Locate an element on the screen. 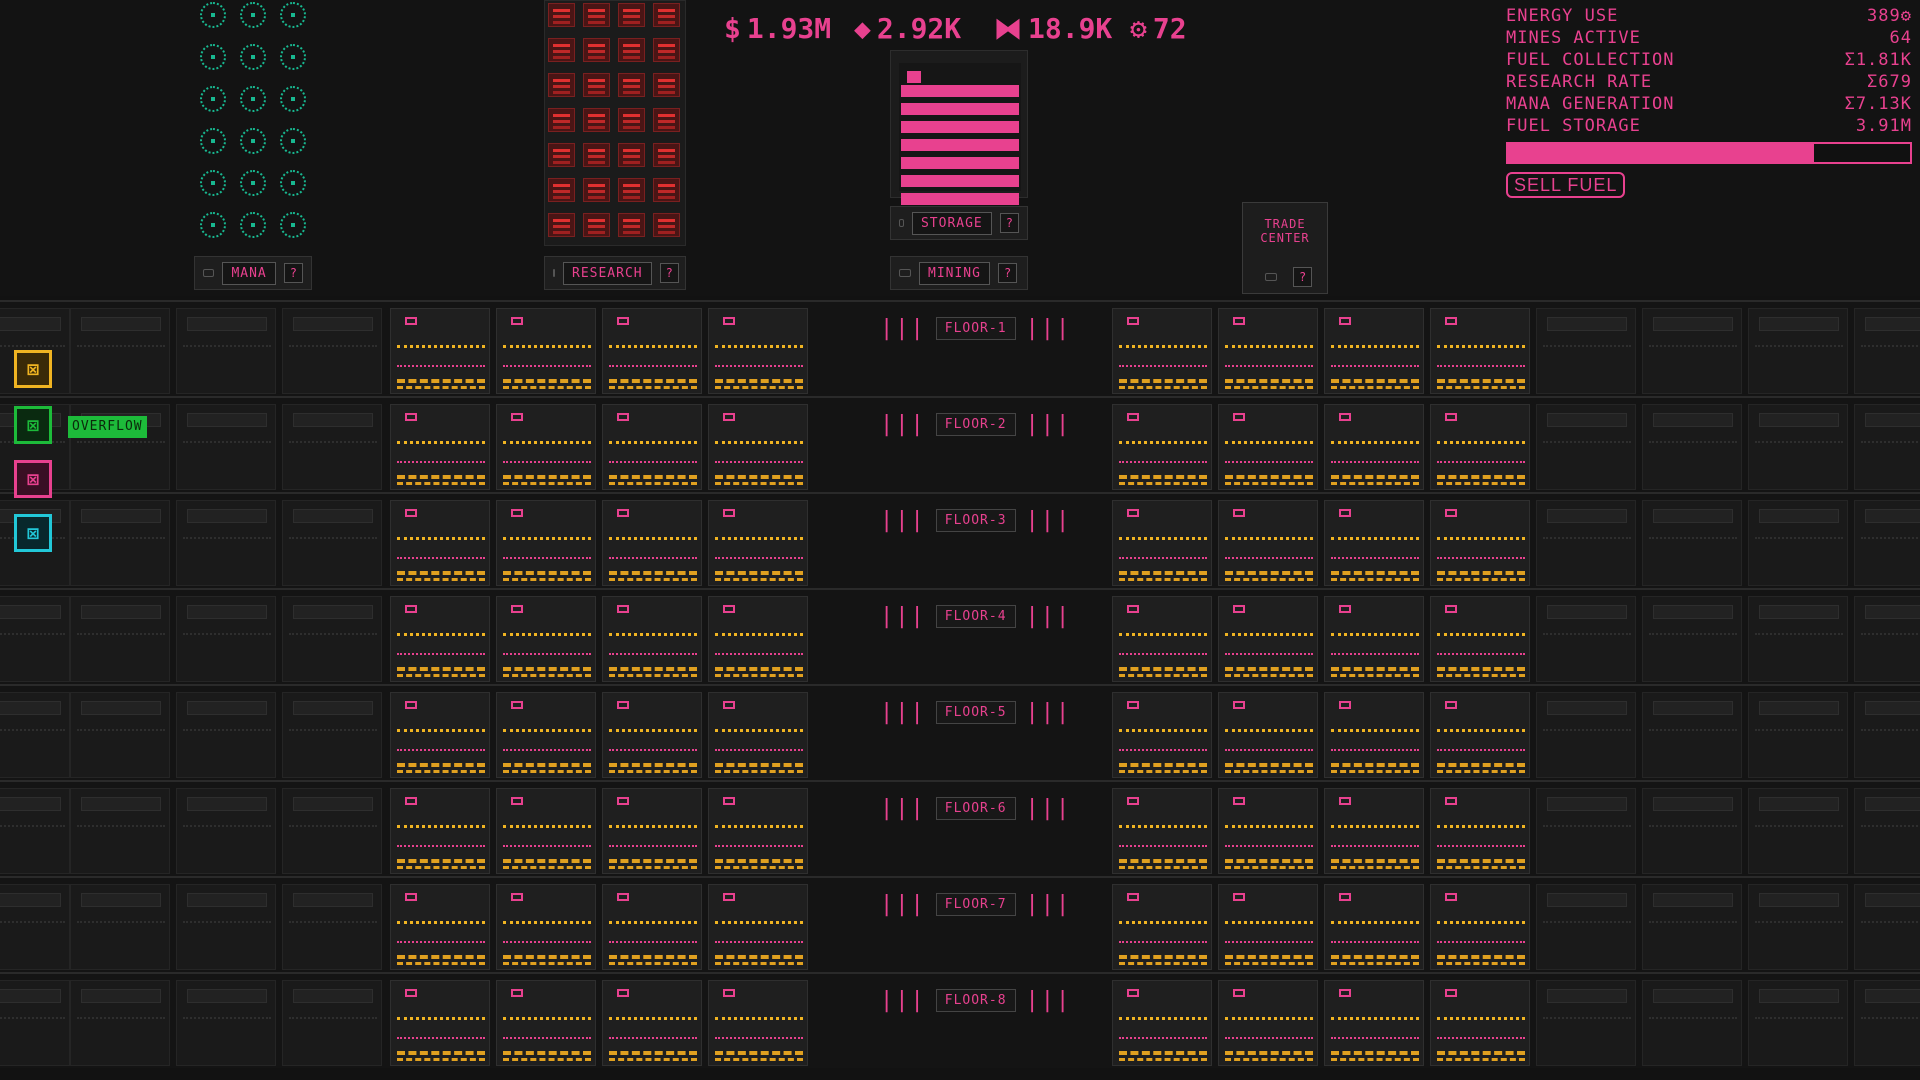 Image resolution: width=1920 pixels, height=1080 pixels. floor-label: FLOOR-5 is located at coordinates (975, 712).